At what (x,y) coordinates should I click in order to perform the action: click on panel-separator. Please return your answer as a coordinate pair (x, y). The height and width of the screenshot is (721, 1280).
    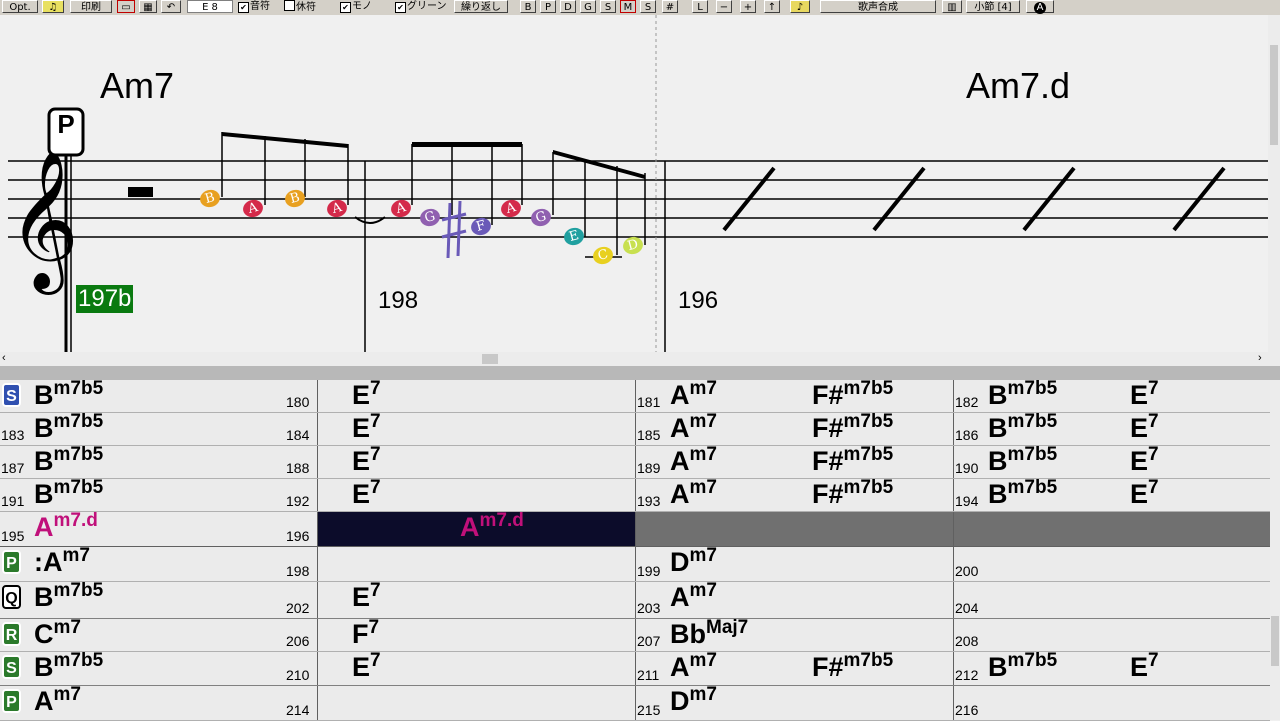
    Looking at the image, I should click on (640, 373).